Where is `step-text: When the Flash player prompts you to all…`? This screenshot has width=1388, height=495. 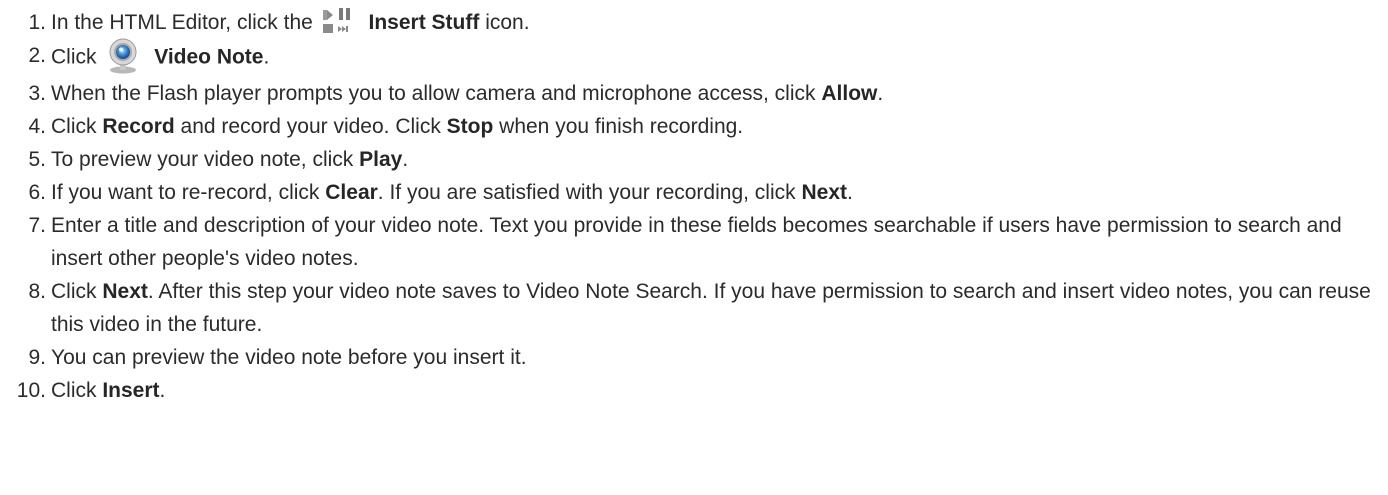 step-text: When the Flash player prompts you to all… is located at coordinates (436, 93).